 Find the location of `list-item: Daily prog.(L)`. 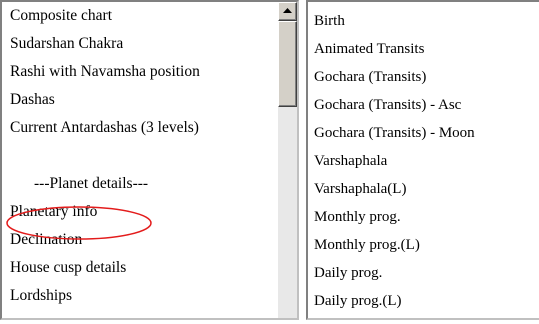

list-item: Daily prog.(L) is located at coordinates (394, 301).